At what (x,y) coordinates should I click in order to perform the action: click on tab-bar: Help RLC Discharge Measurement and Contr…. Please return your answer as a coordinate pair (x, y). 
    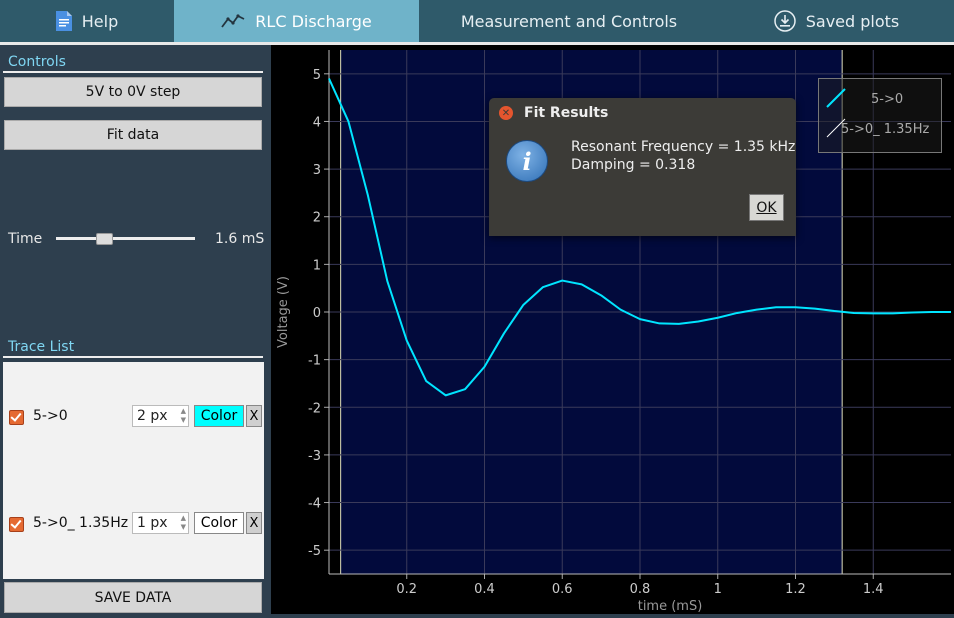
    Looking at the image, I should click on (477, 21).